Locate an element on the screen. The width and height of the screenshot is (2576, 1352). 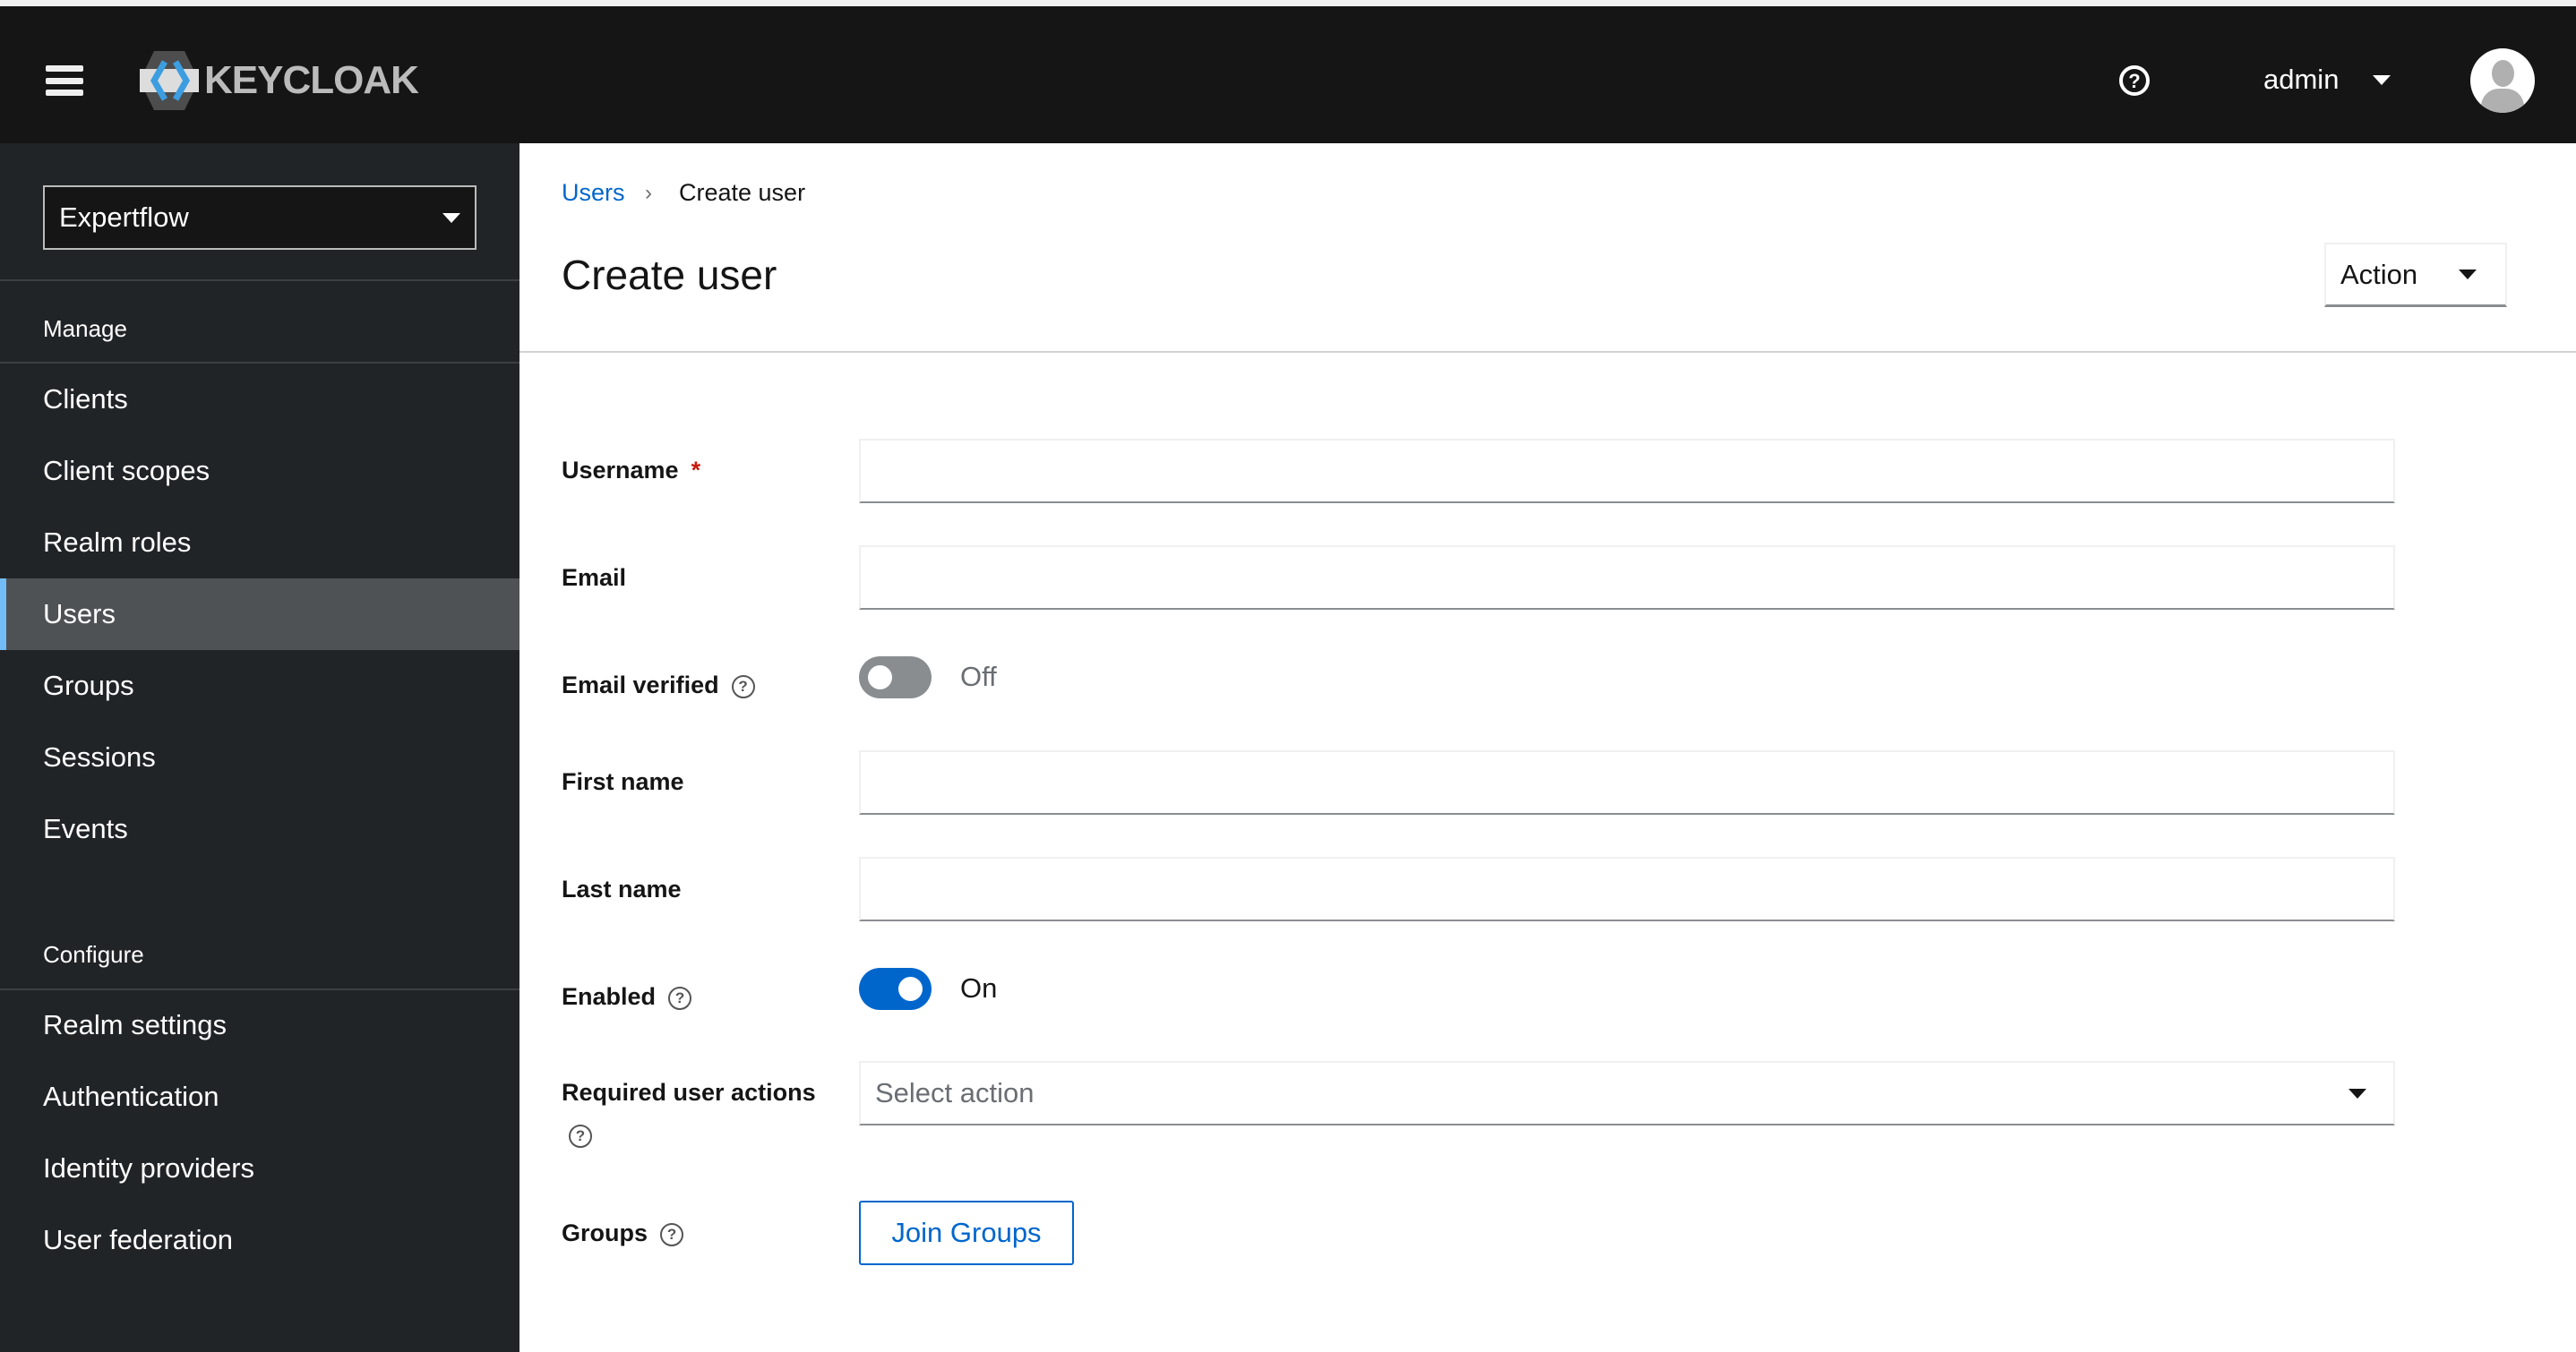
menu-icon is located at coordinates (64, 80).